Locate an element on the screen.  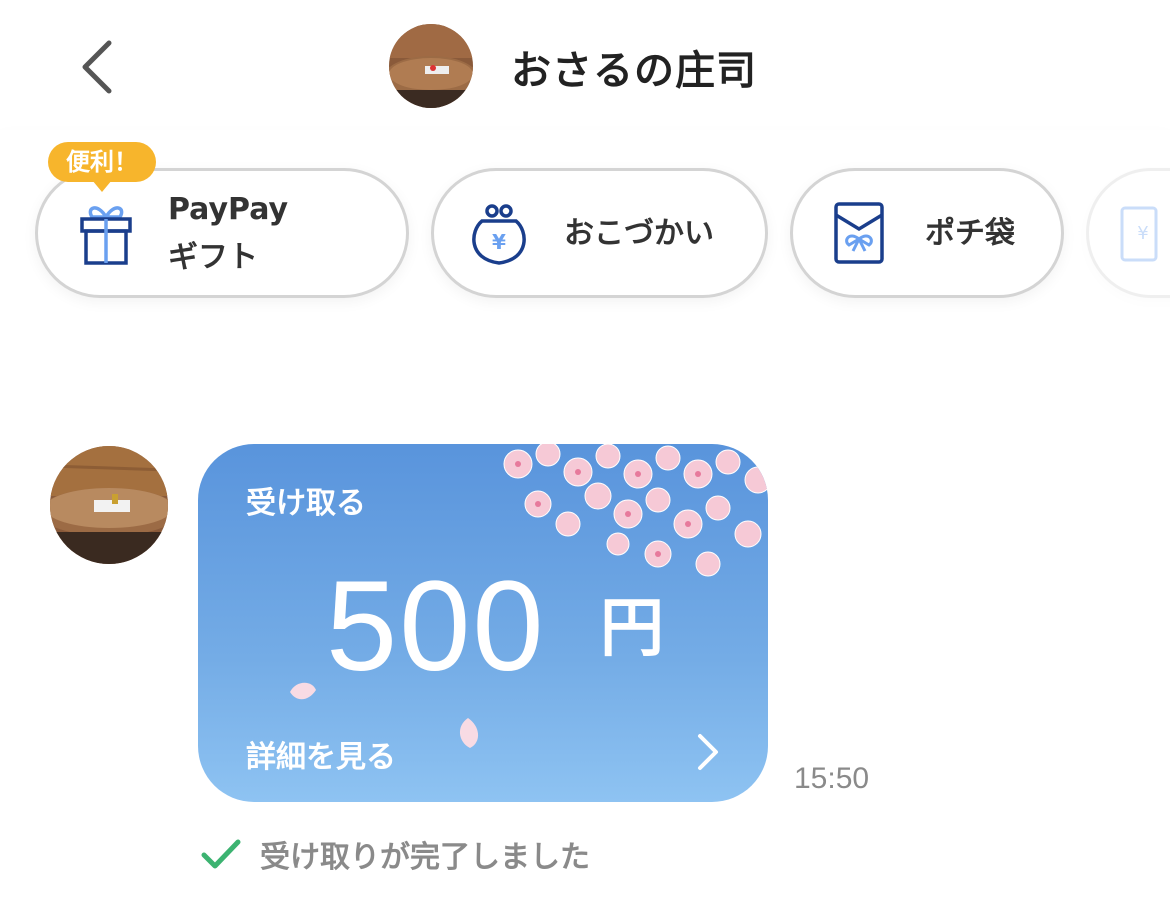
paypay-gift-label-line1: PayPay is located at coordinates (228, 209).